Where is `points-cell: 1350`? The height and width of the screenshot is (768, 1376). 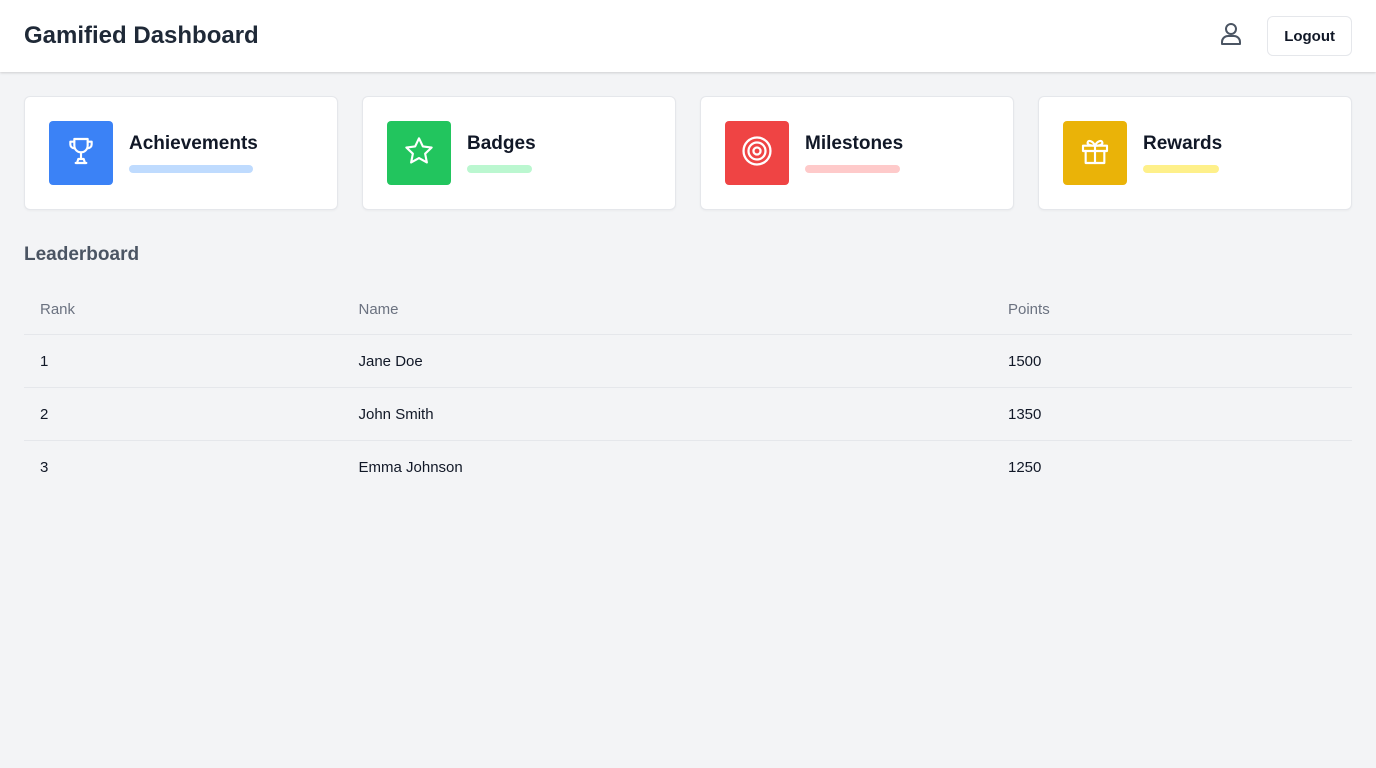 points-cell: 1350 is located at coordinates (1025, 414).